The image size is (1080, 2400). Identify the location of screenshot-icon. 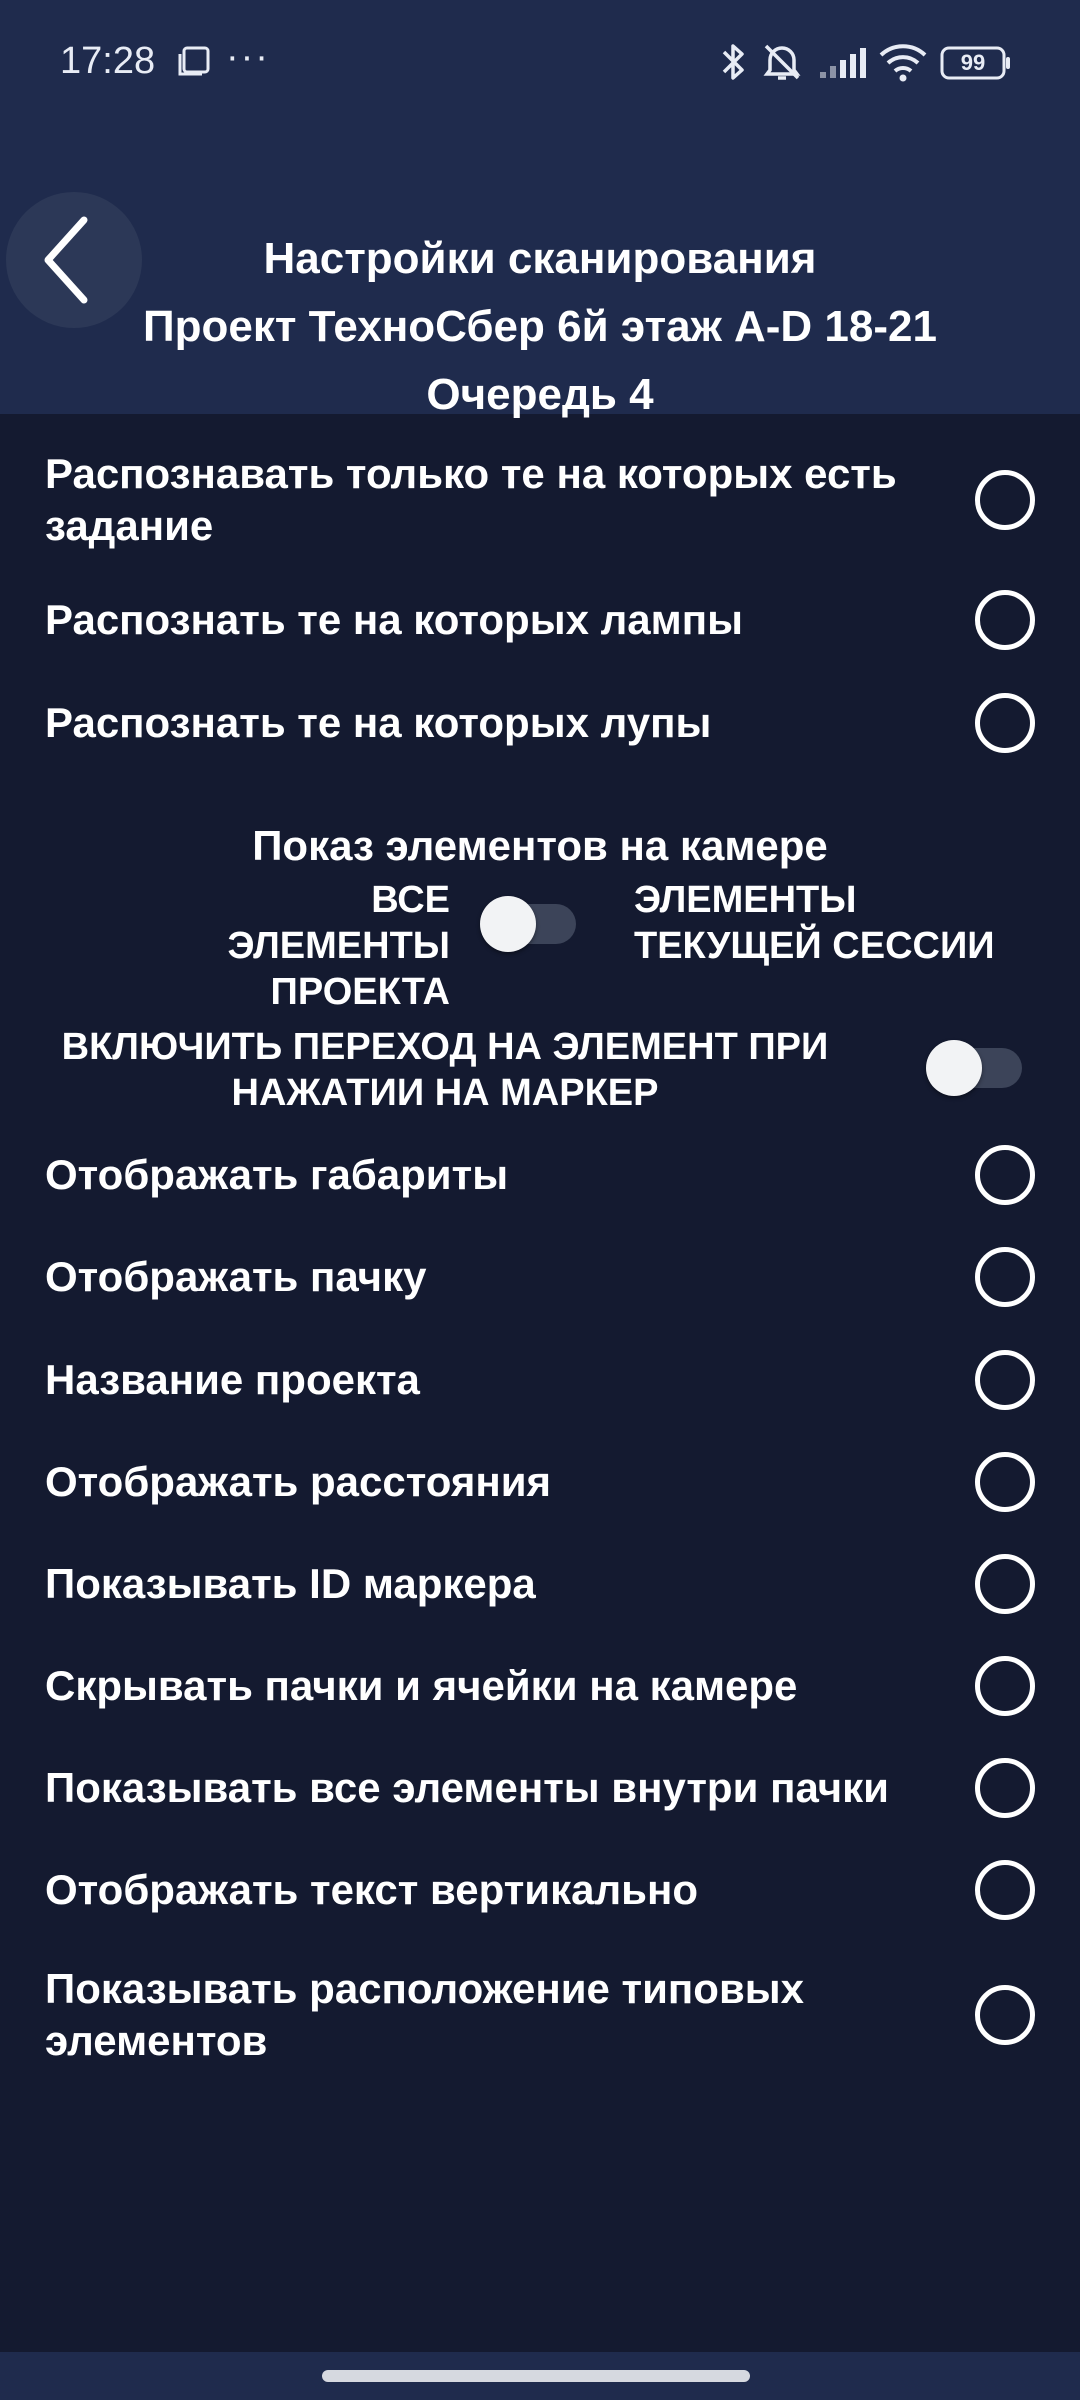
(195, 63).